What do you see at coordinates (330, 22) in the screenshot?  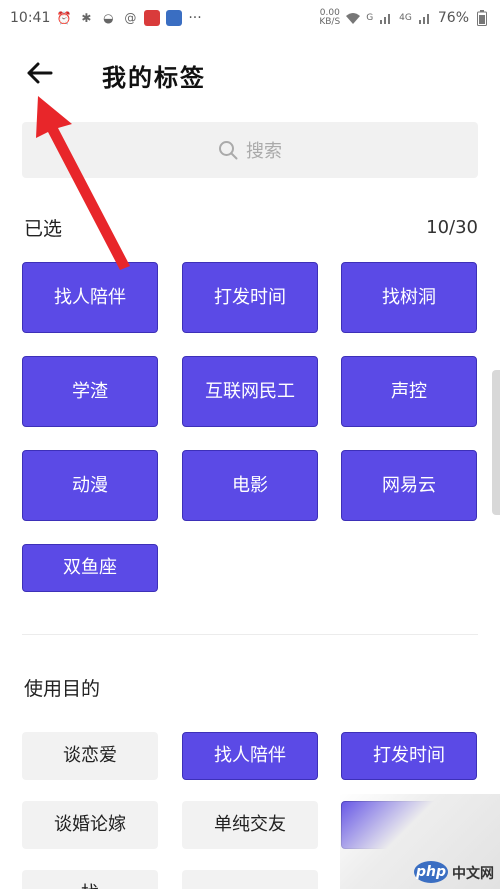 I see `net-speed-unit: KB/S` at bounding box center [330, 22].